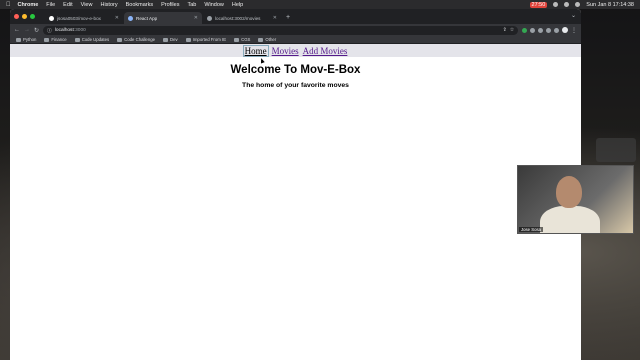 The image size is (640, 360). I want to click on fullscreen-window-icon, so click(32, 16).